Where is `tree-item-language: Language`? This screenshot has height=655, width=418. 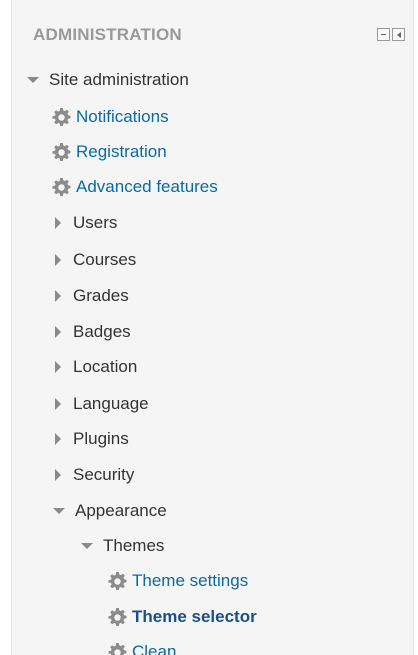
tree-item-language: Language is located at coordinates (102, 404).